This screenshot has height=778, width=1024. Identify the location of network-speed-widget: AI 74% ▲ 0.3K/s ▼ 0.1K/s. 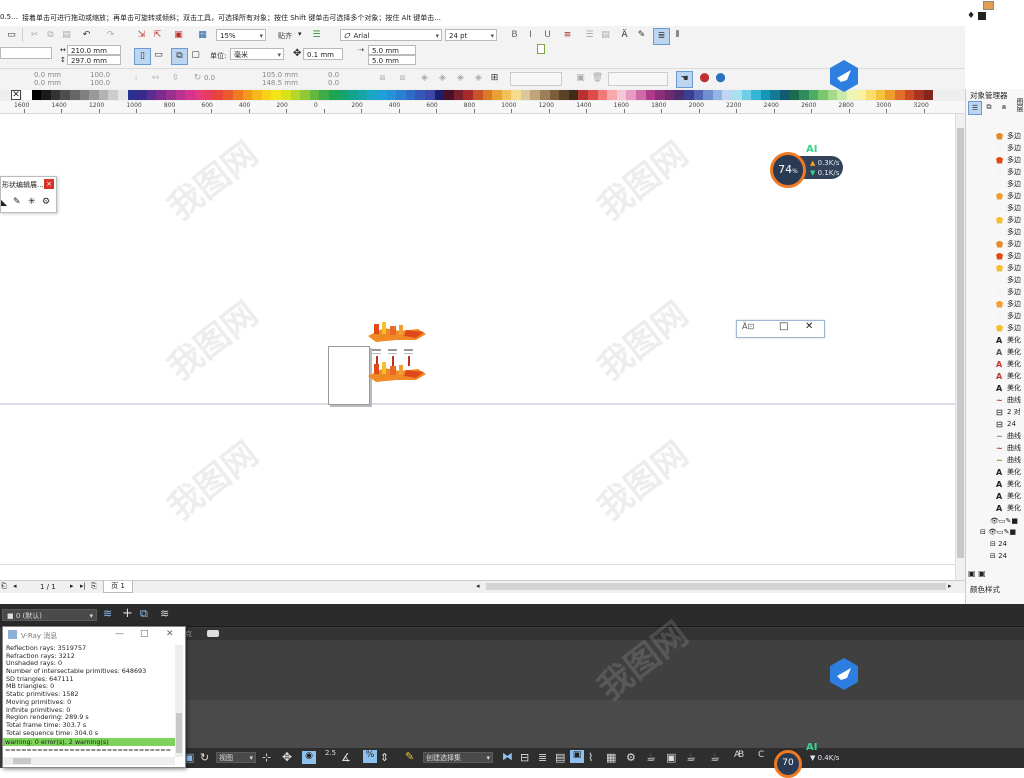
(807, 166).